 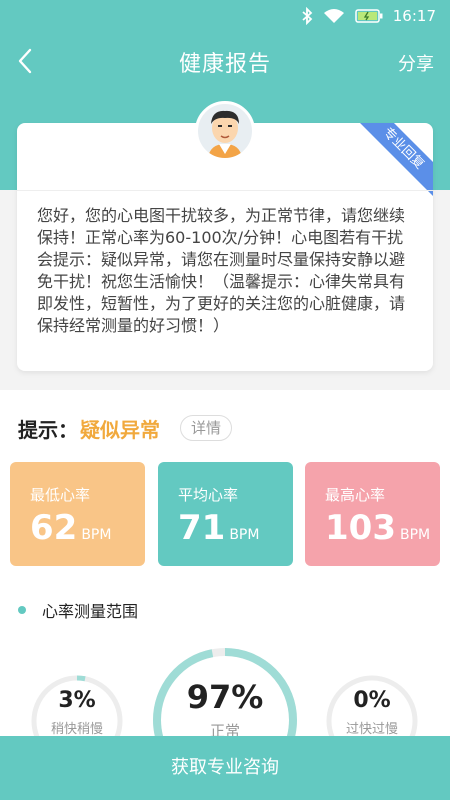 I want to click on ring-percent: 0%, so click(x=372, y=700).